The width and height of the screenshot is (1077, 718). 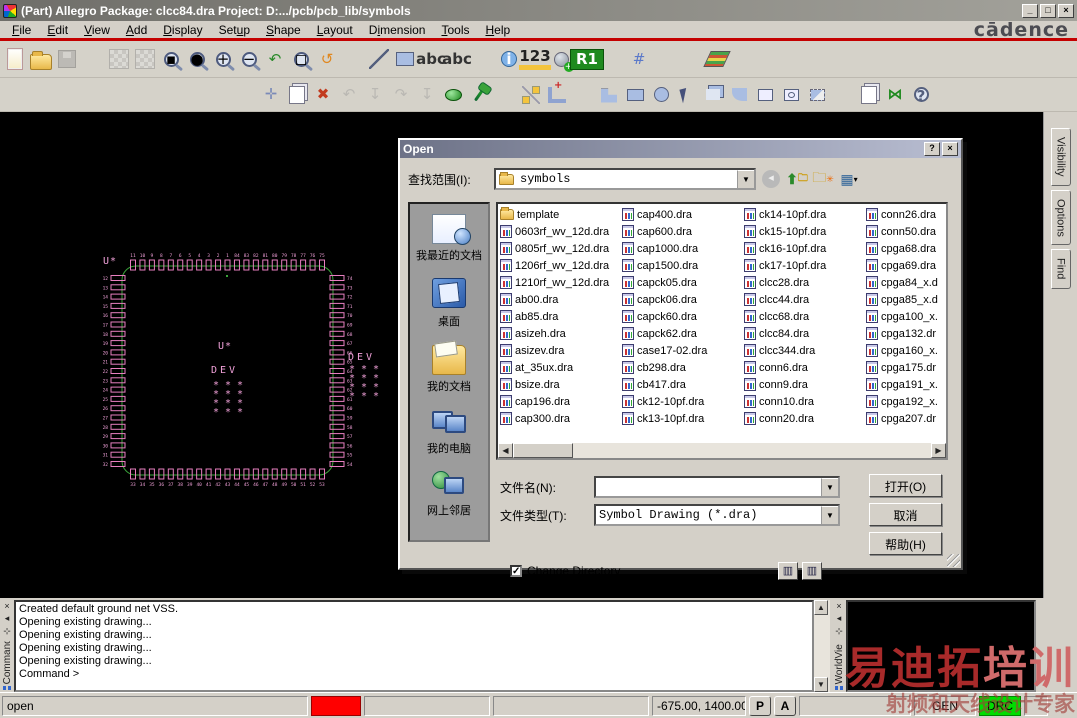 What do you see at coordinates (97, 30) in the screenshot?
I see `menu-view: View` at bounding box center [97, 30].